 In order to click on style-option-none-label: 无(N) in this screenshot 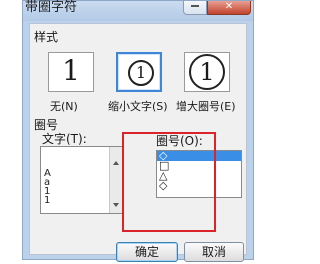, I will do `click(64, 106)`.